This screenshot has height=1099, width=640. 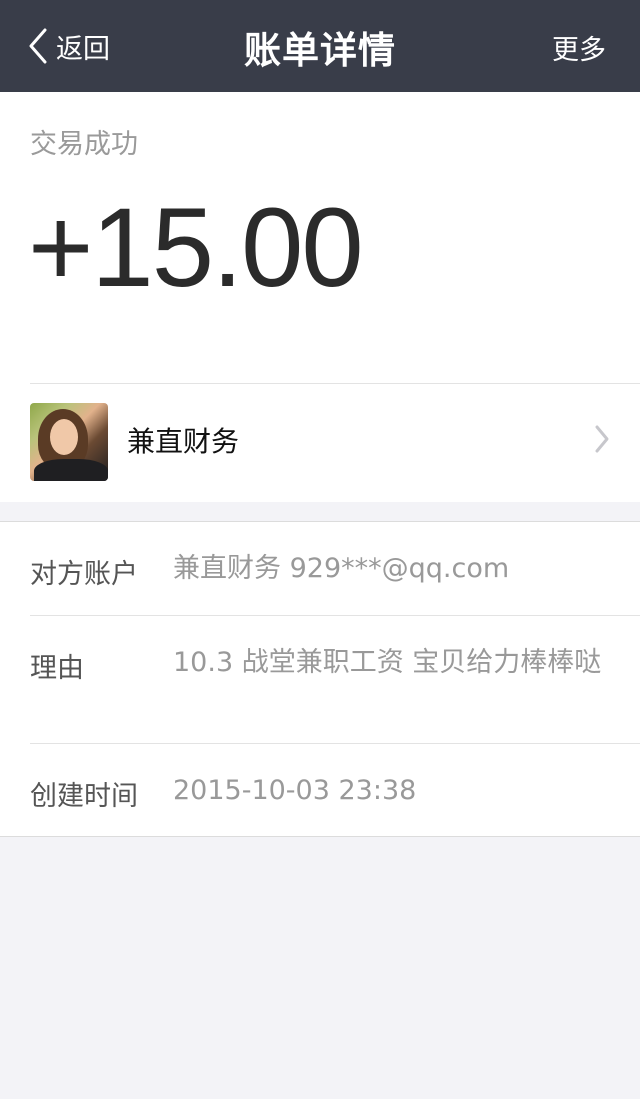 I want to click on detail-row-reason: 理由 10.3 战堂兼职工资 宝贝给力棒棒哒, so click(x=320, y=679).